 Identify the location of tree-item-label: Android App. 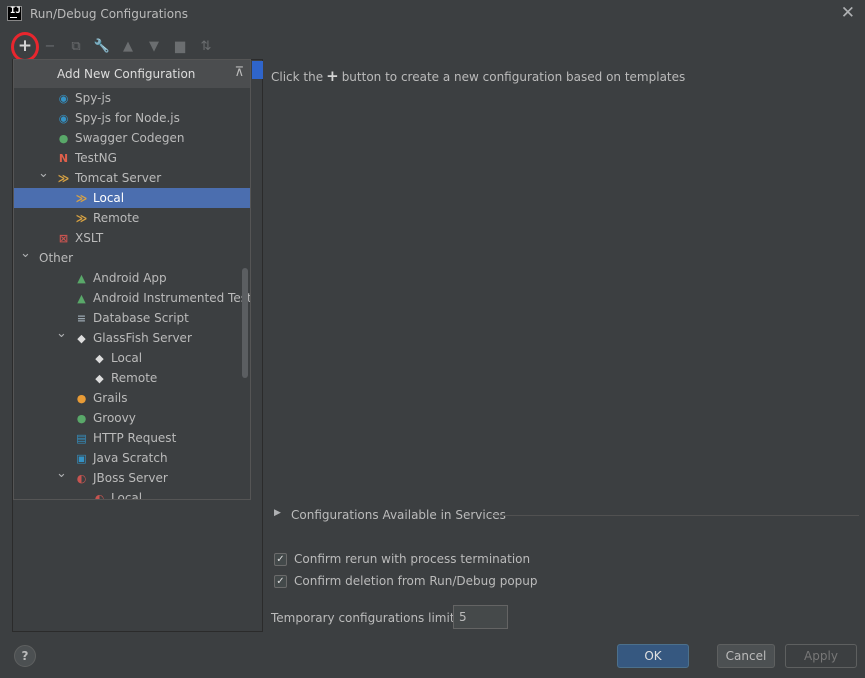
(130, 278).